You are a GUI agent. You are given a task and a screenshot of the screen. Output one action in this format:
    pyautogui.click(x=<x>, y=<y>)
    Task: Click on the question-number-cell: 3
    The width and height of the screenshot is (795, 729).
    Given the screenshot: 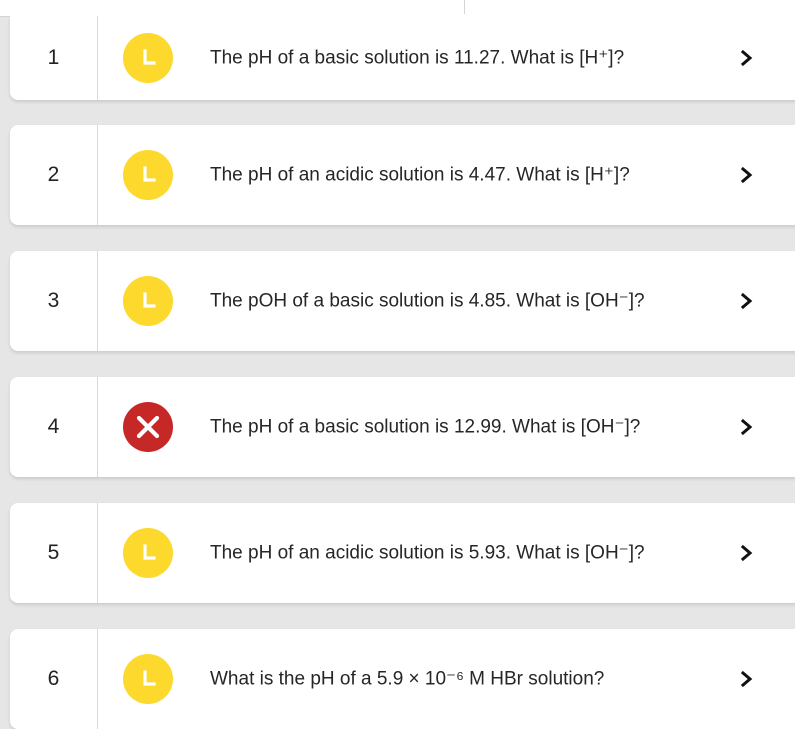 What is the action you would take?
    pyautogui.click(x=54, y=301)
    